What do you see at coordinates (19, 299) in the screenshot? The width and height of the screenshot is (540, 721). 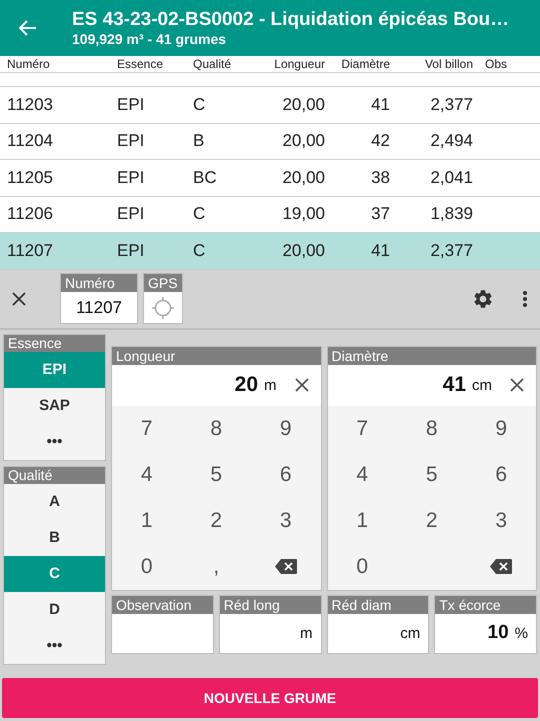 I see `close-icon` at bounding box center [19, 299].